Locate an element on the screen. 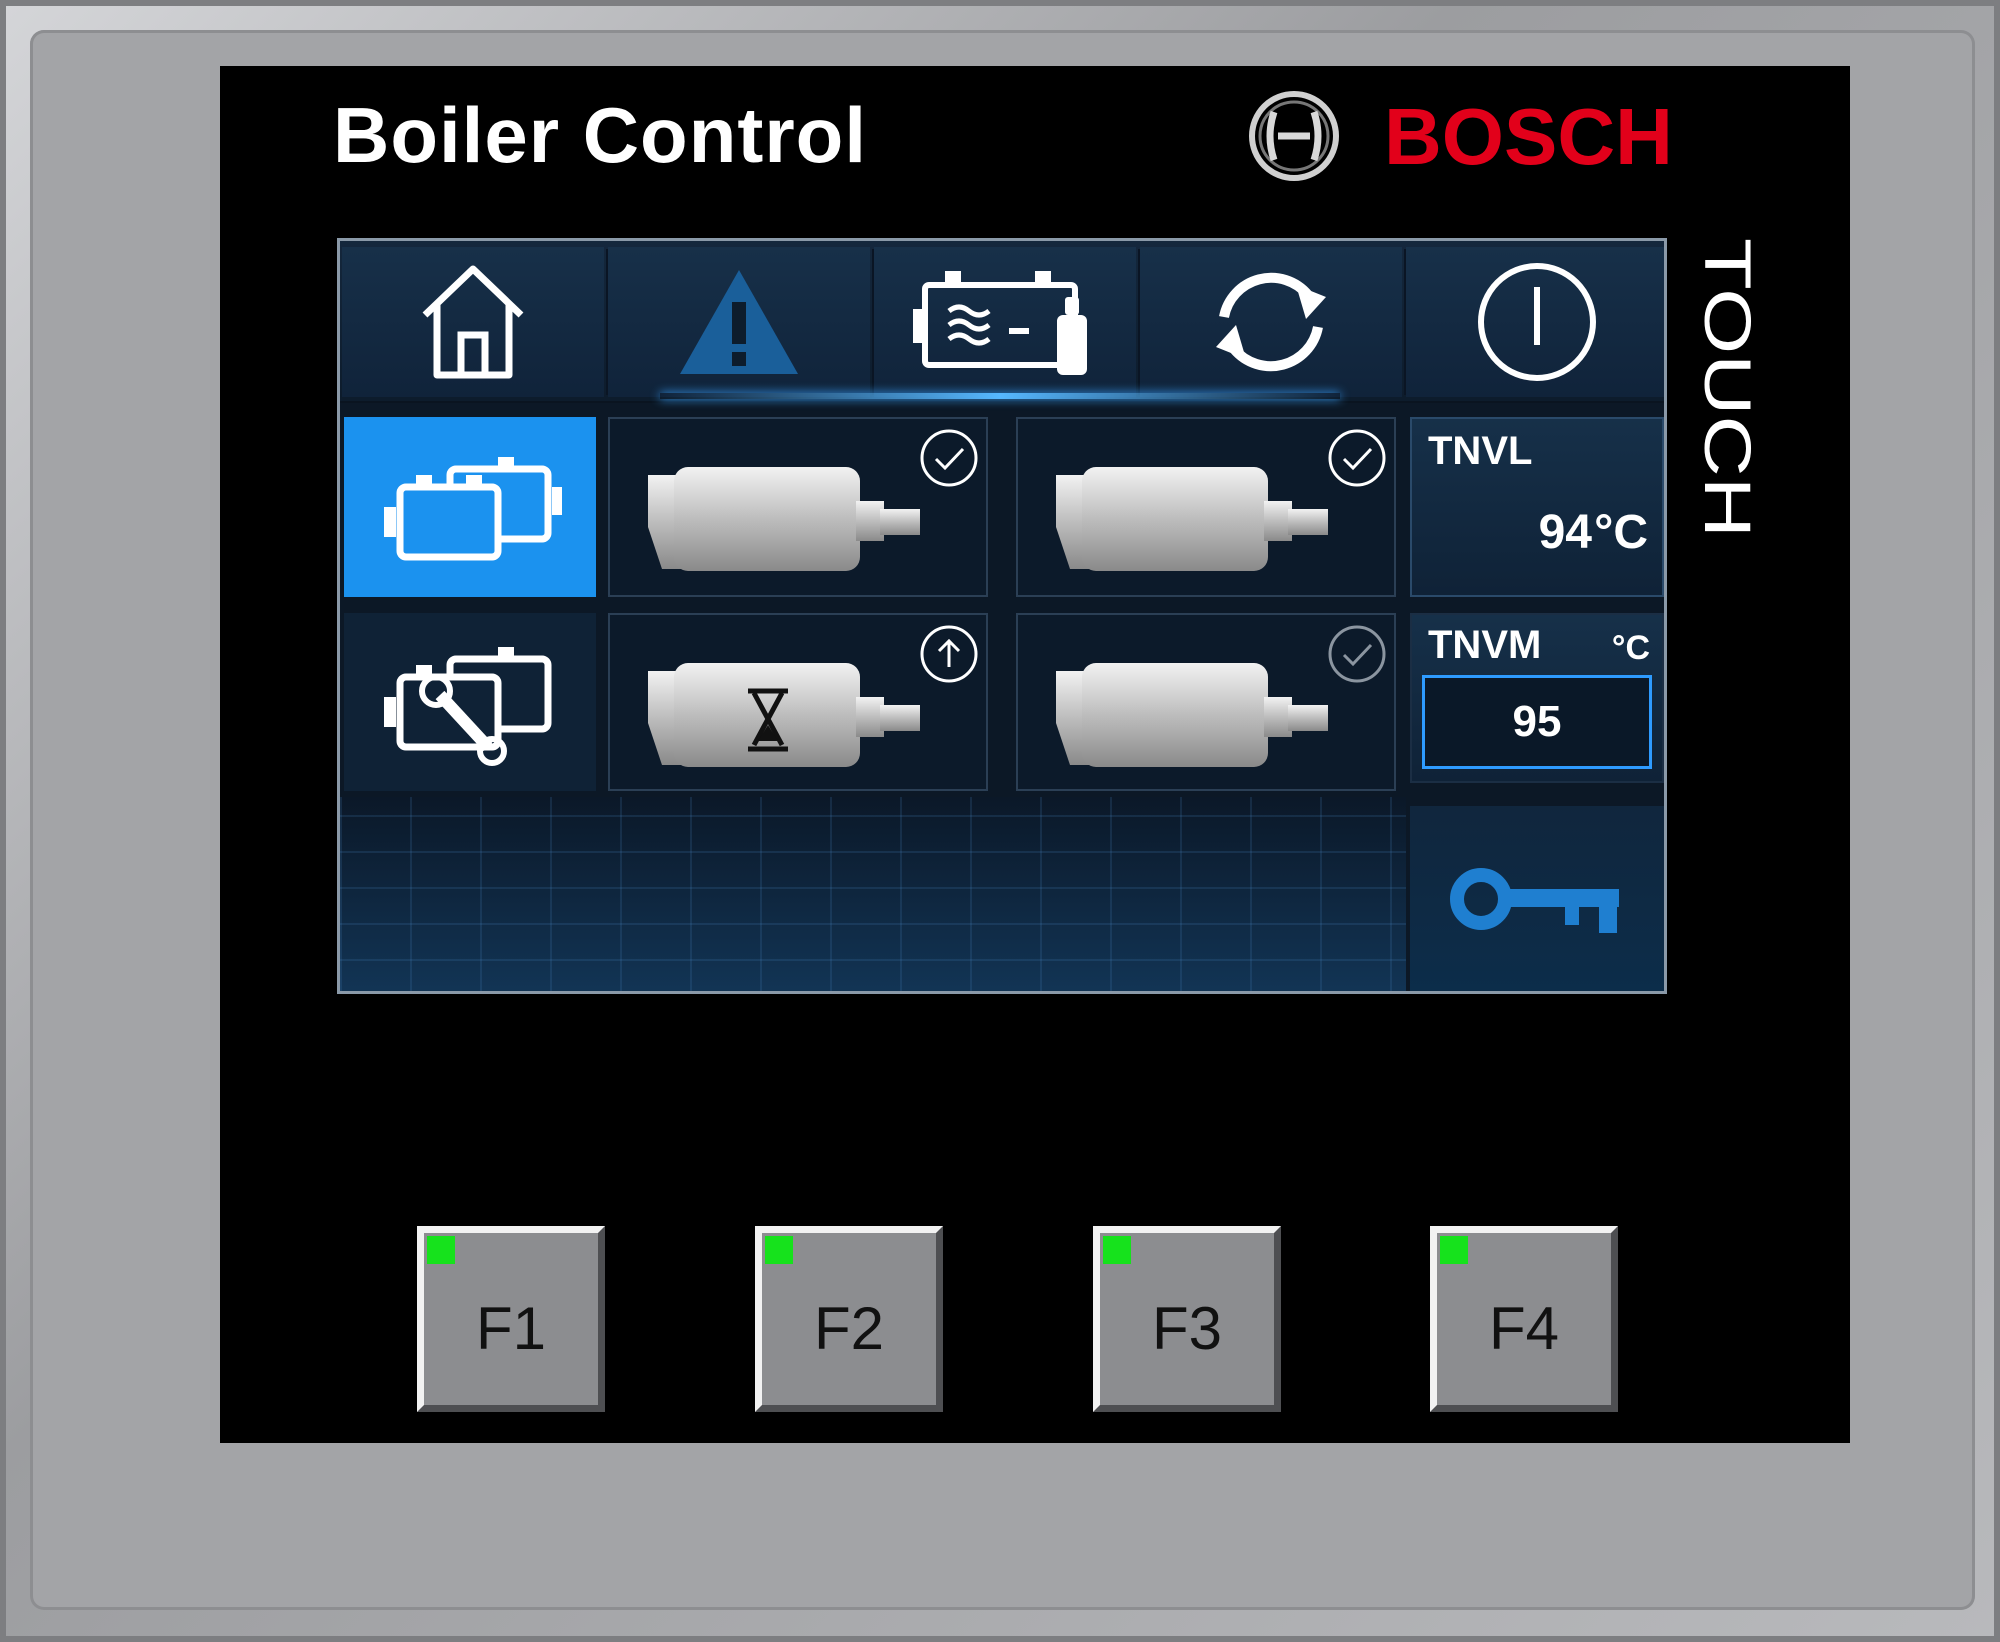 The height and width of the screenshot is (1642, 2000). nav-home-button is located at coordinates (473, 322).